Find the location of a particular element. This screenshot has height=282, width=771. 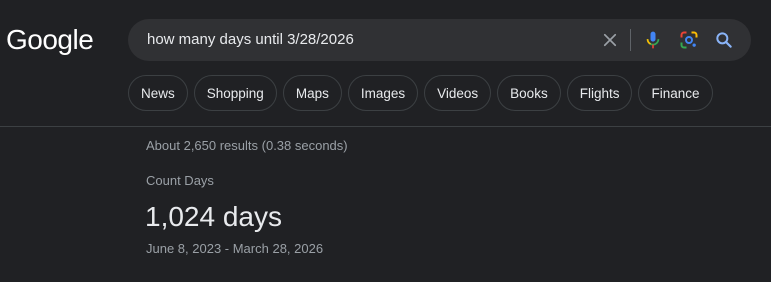

chip-books: Books is located at coordinates (529, 93).